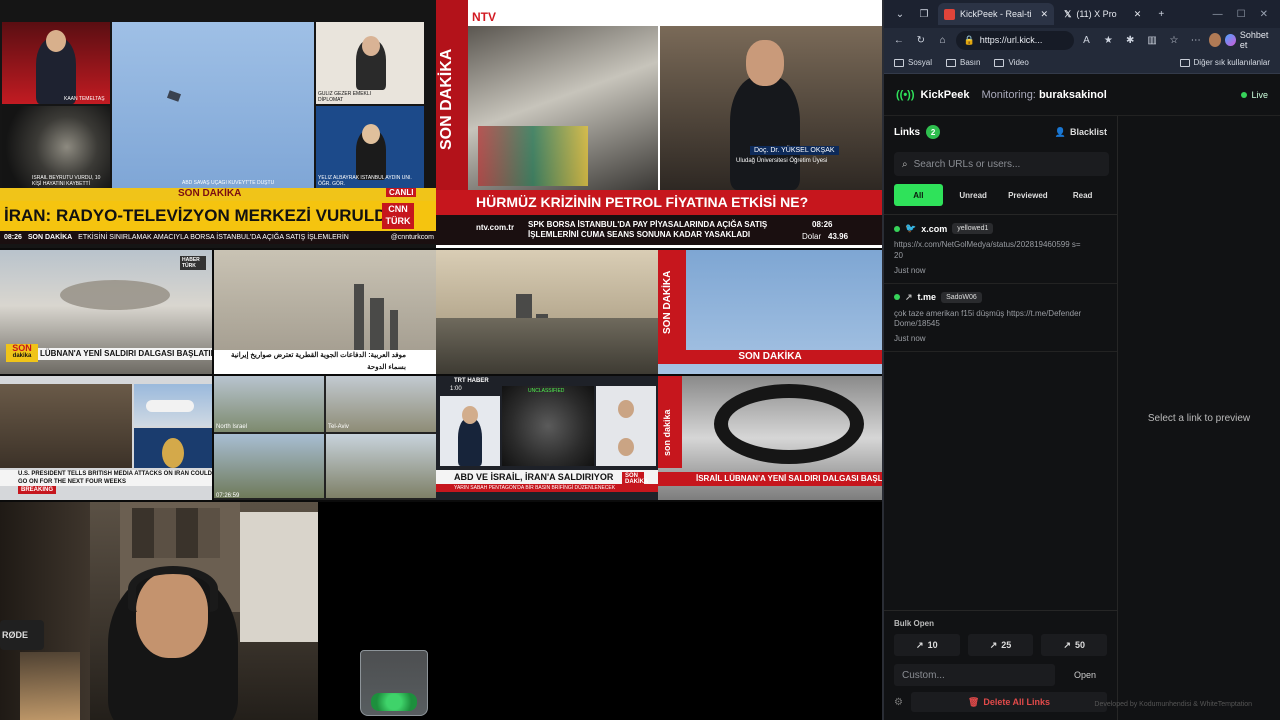 The height and width of the screenshot is (720, 1280). What do you see at coordinates (963, 62) in the screenshot?
I see `bookmark-basin: Basın` at bounding box center [963, 62].